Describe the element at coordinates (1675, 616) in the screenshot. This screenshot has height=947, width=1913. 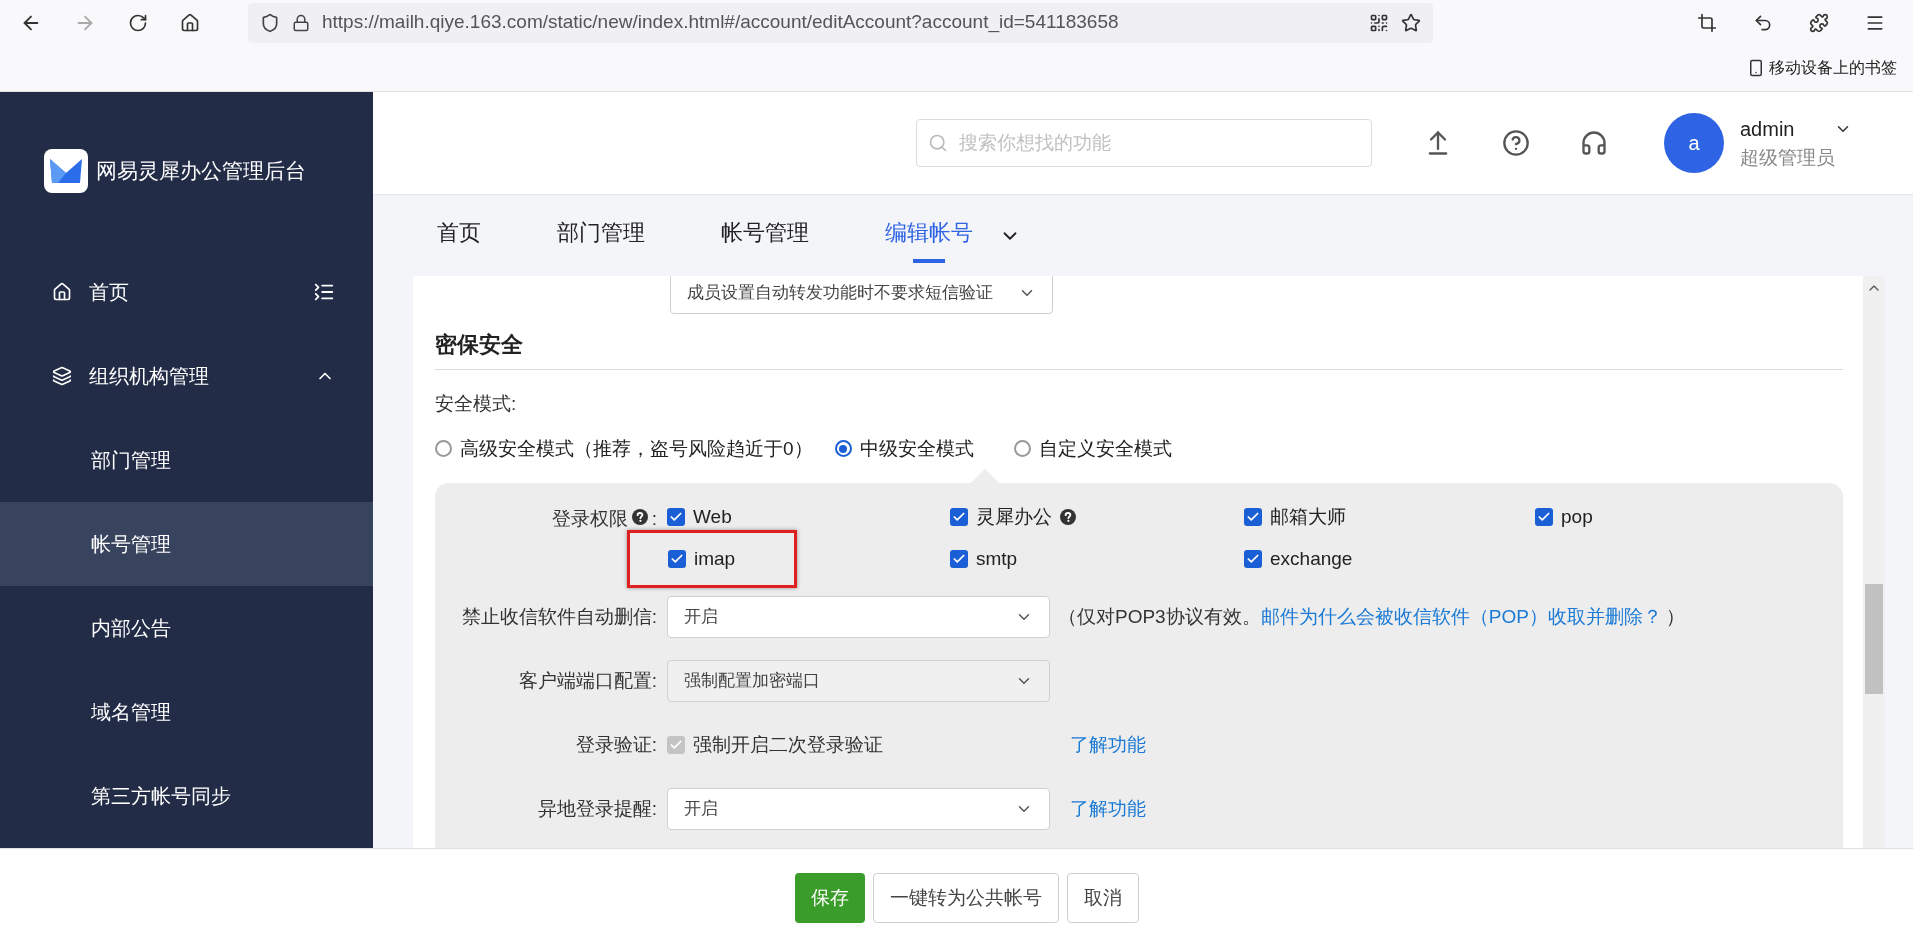
I see `note-text: ）` at that location.